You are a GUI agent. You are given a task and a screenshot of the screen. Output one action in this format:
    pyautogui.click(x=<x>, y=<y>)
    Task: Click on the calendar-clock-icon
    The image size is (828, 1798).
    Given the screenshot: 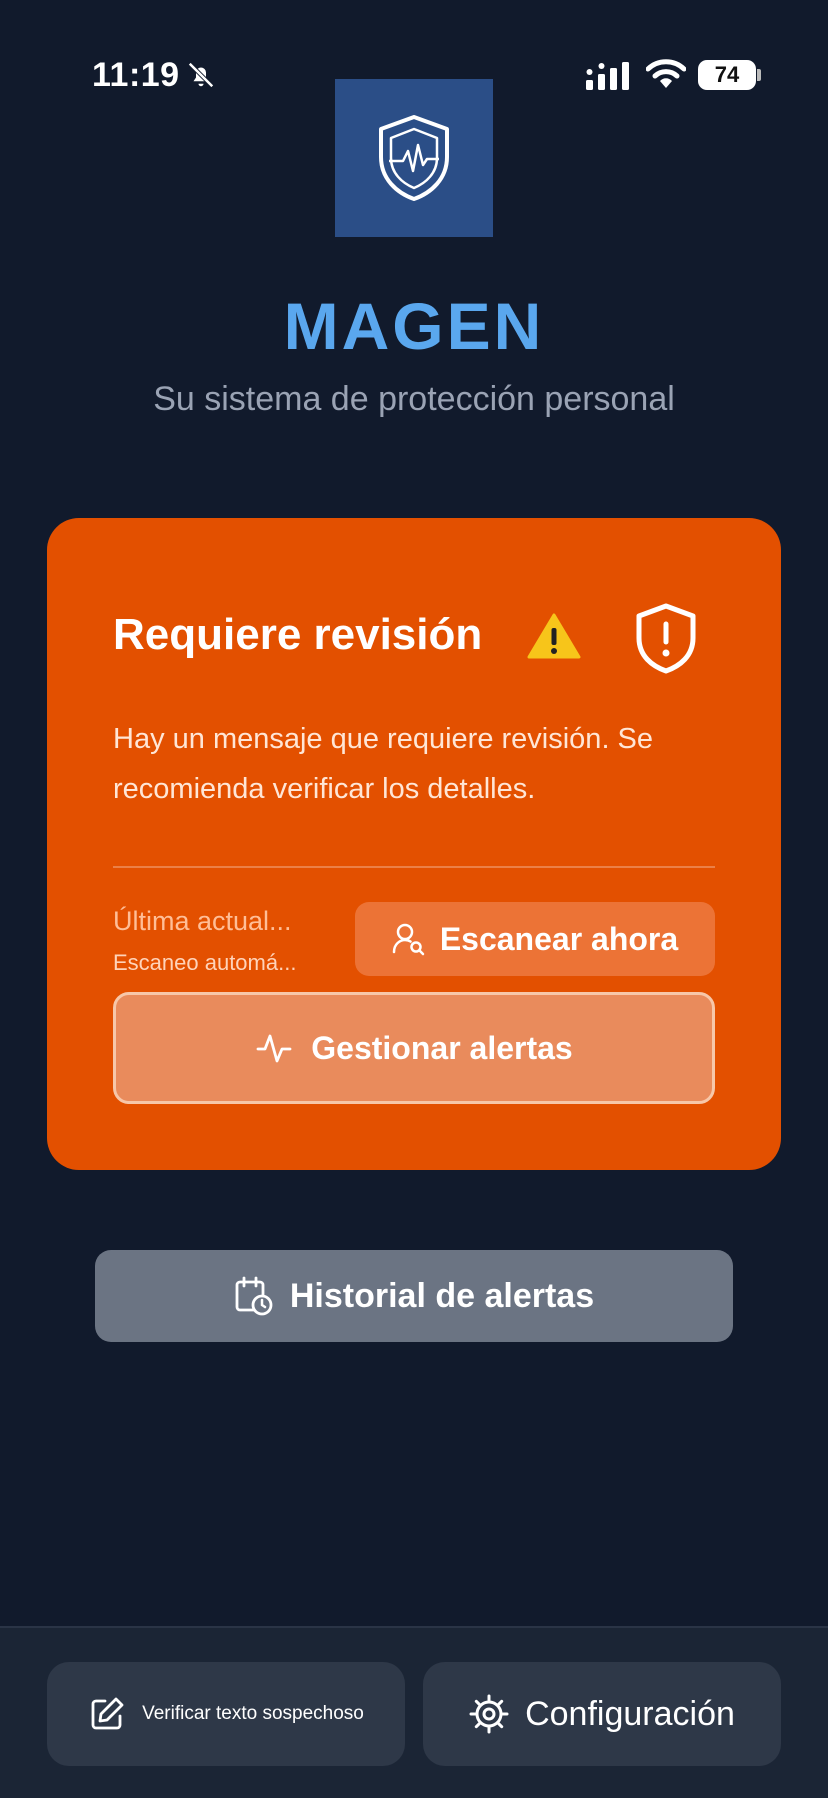 What is the action you would take?
    pyautogui.click(x=254, y=1296)
    